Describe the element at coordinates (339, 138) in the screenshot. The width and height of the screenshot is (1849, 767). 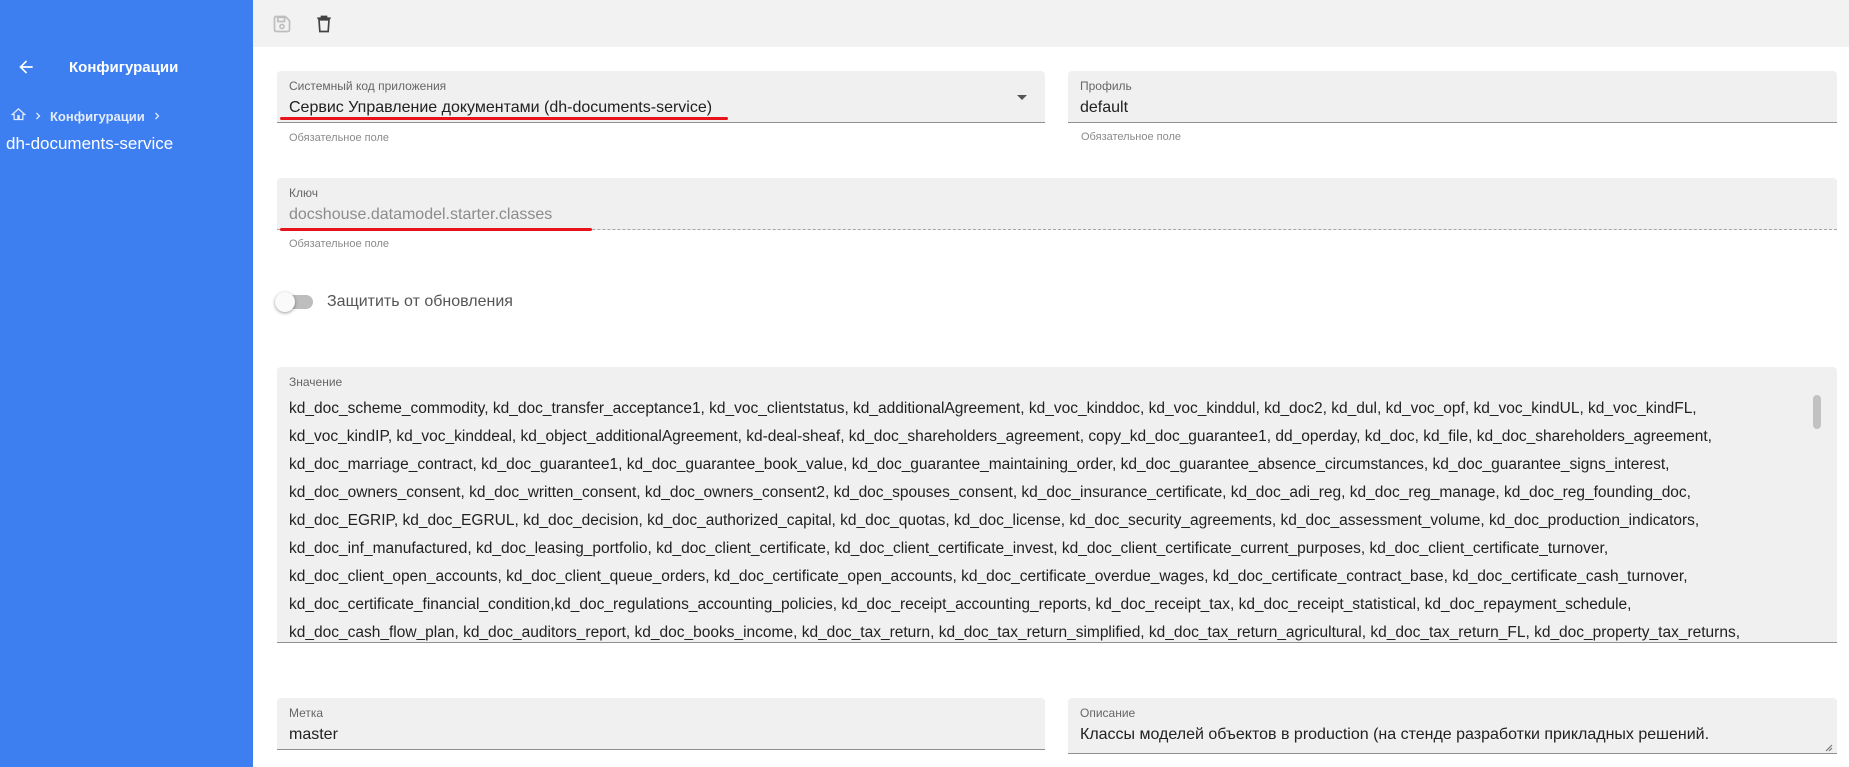
I see `app-code-hint: Обязательное поле` at that location.